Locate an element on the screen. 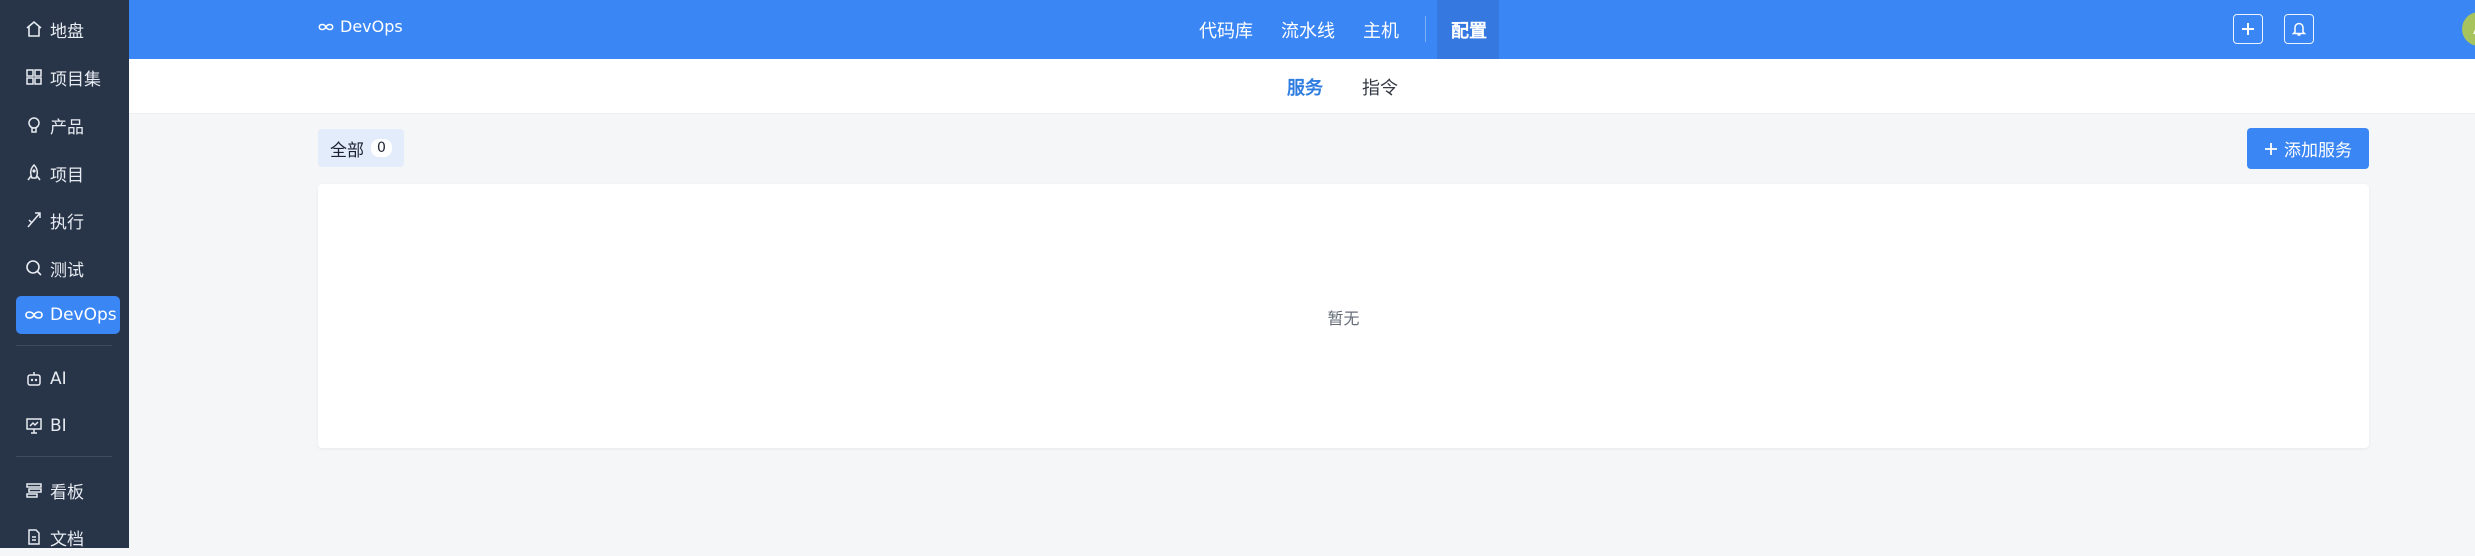 This screenshot has width=2475, height=556. top-menu-label: 流水线 is located at coordinates (1308, 31).